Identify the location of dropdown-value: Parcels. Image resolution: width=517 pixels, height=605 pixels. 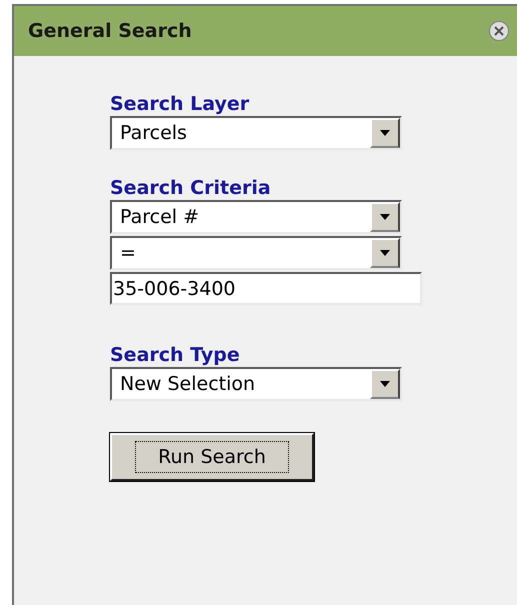
(153, 133).